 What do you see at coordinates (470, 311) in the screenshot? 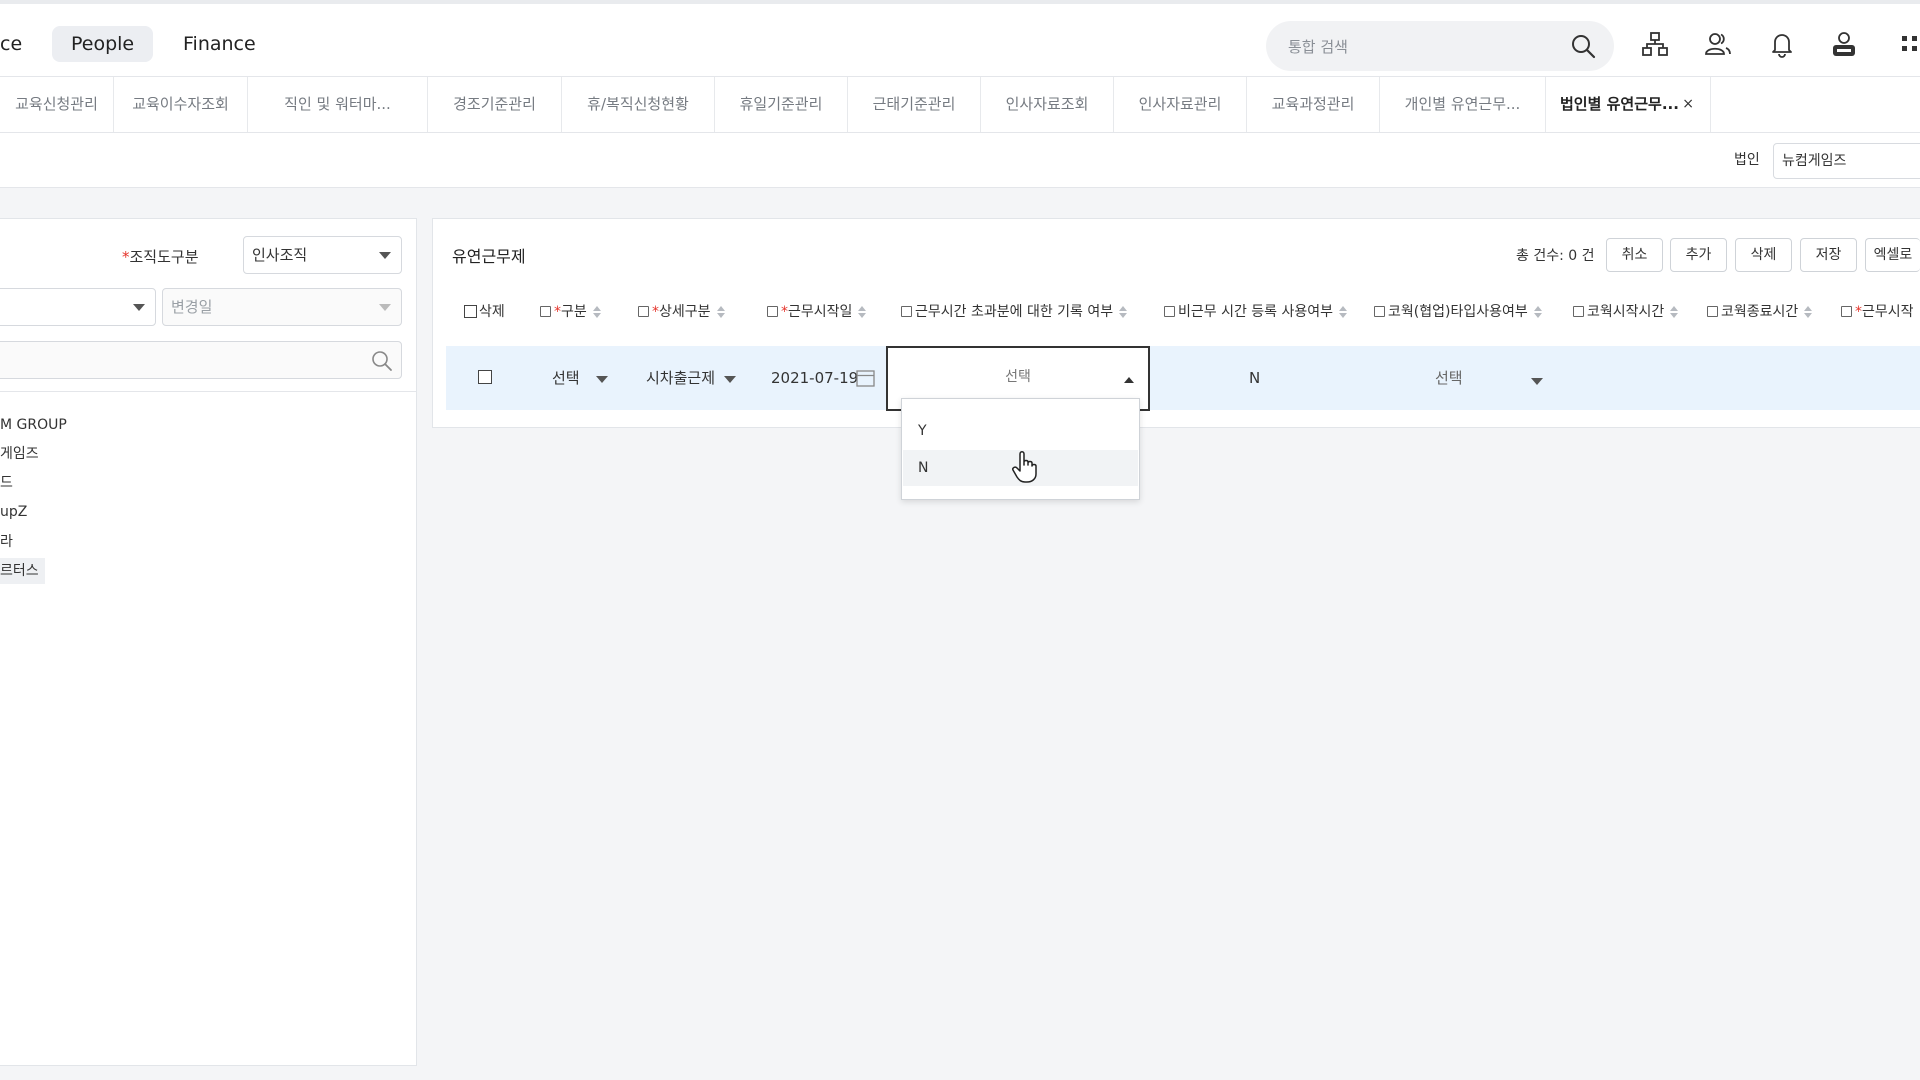
I see `select-all-checkbox` at bounding box center [470, 311].